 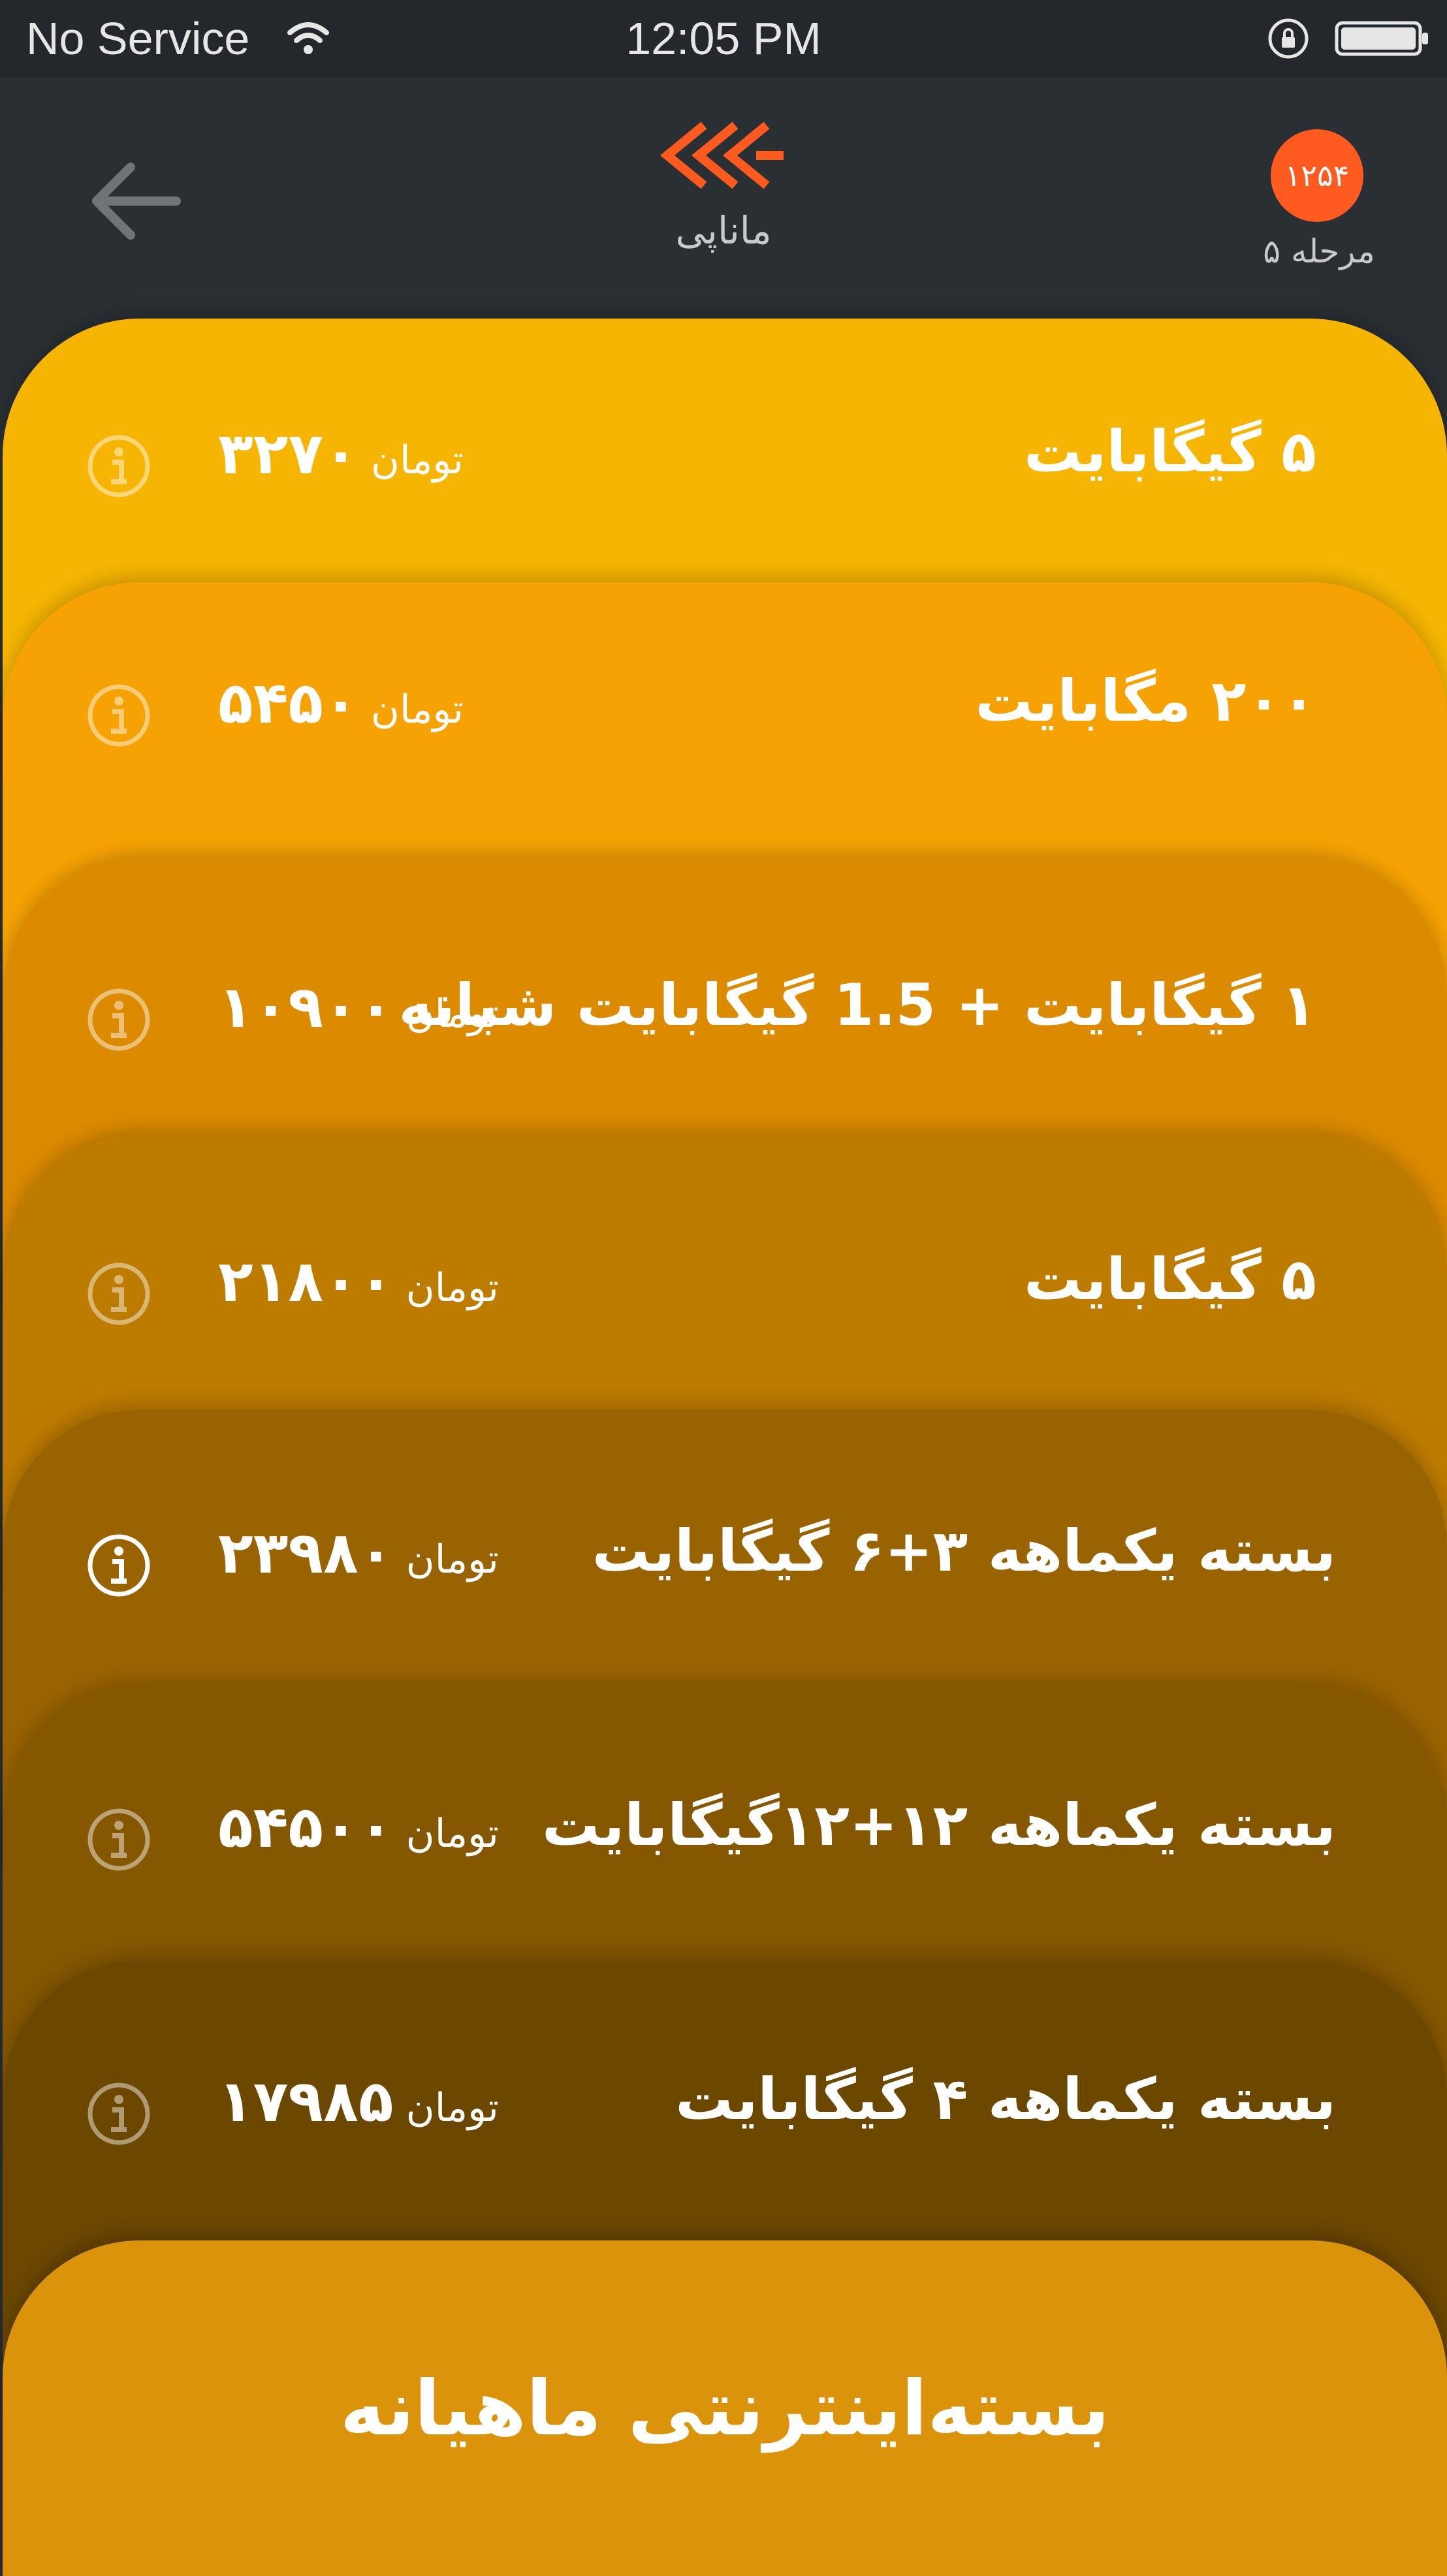 I want to click on package-title: ۲۰۰ مگابایت, so click(x=1145, y=701).